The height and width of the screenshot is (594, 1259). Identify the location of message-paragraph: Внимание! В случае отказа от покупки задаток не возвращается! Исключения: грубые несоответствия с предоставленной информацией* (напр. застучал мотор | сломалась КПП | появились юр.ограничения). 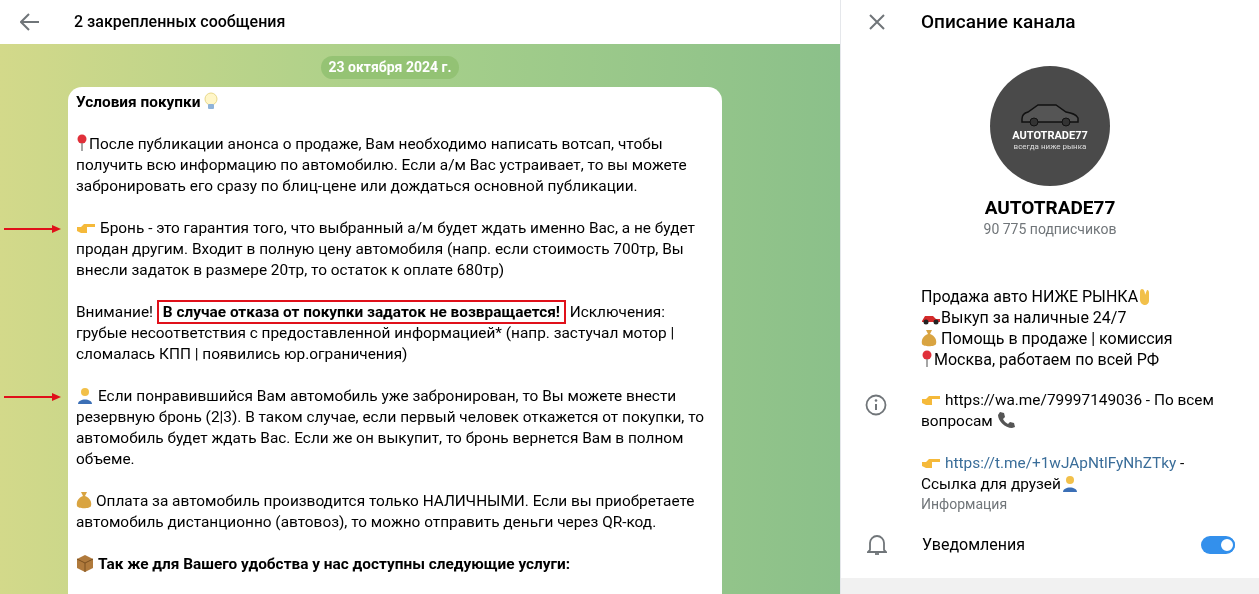
(397, 333).